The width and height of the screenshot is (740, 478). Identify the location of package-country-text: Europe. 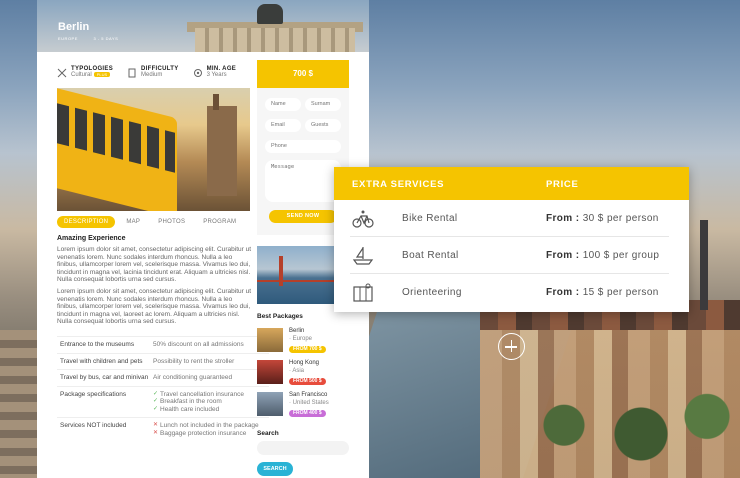
(302, 339).